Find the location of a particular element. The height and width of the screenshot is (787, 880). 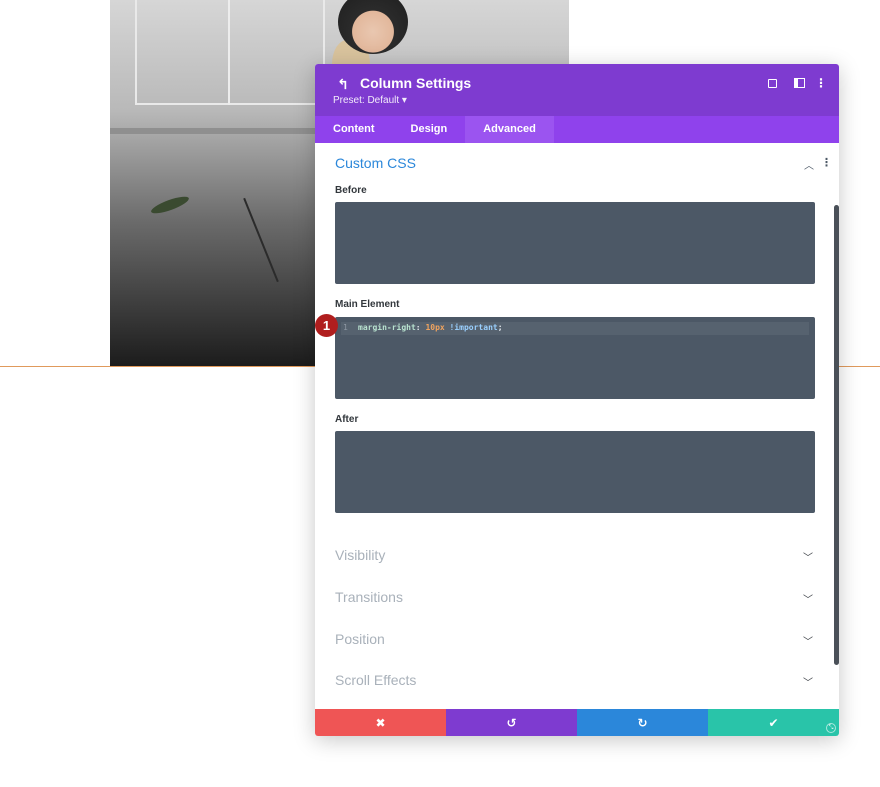

scroll-effects-label: Scroll Effects is located at coordinates (376, 680).